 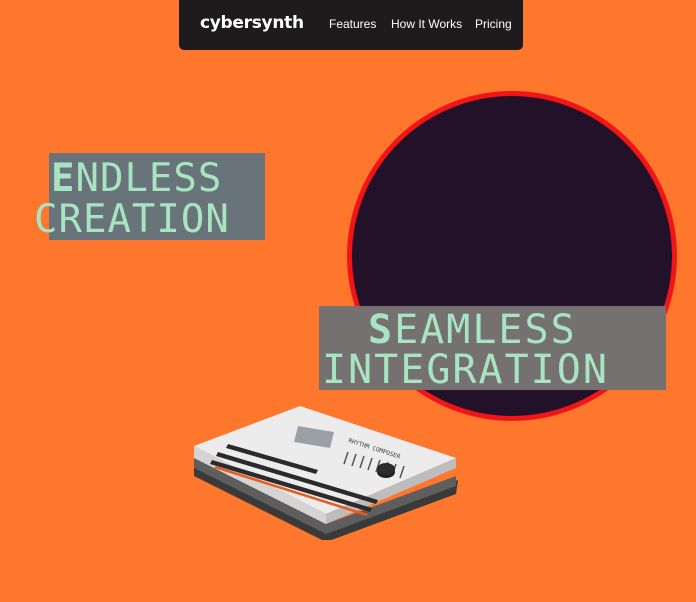 What do you see at coordinates (426, 24) in the screenshot?
I see `nav-link-how-it-works: How It Works` at bounding box center [426, 24].